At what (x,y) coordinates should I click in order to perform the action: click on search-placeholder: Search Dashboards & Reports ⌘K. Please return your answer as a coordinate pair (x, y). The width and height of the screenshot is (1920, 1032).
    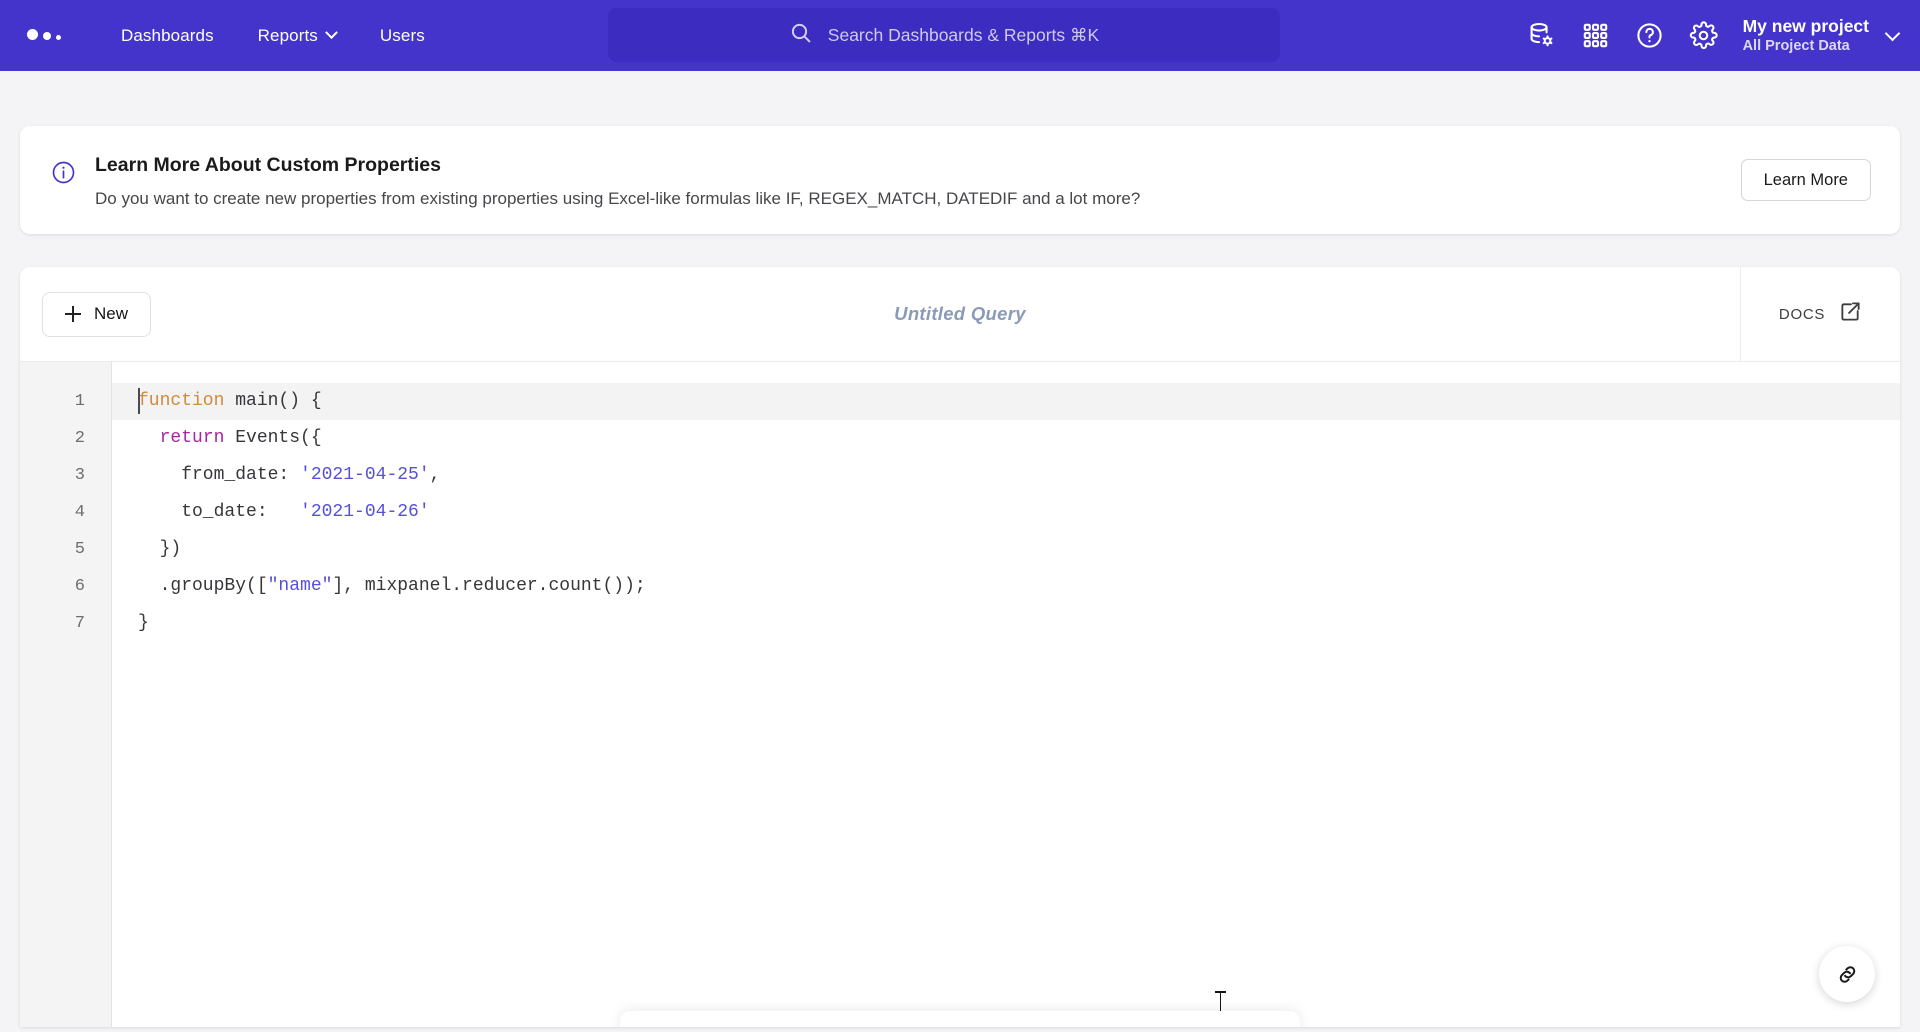
    Looking at the image, I should click on (963, 34).